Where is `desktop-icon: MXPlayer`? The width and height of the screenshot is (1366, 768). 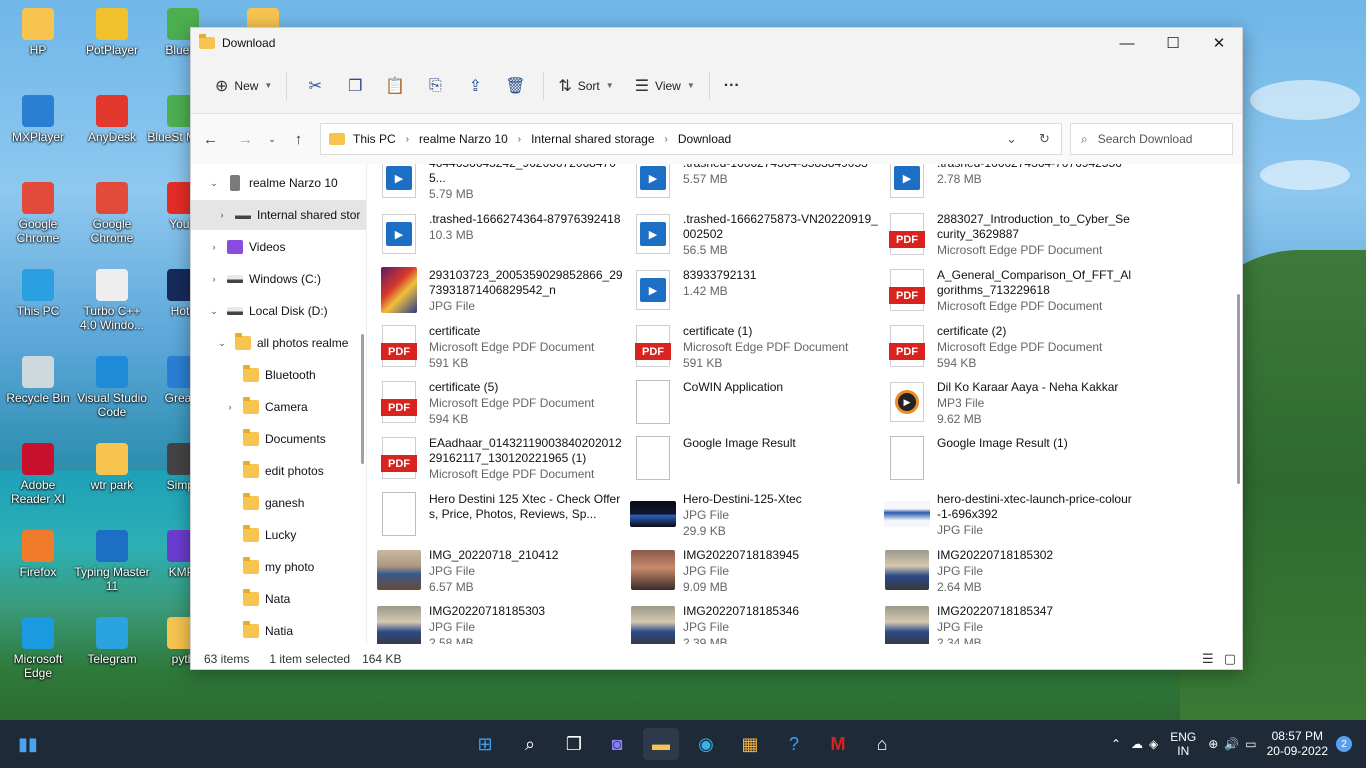 desktop-icon: MXPlayer is located at coordinates (38, 119).